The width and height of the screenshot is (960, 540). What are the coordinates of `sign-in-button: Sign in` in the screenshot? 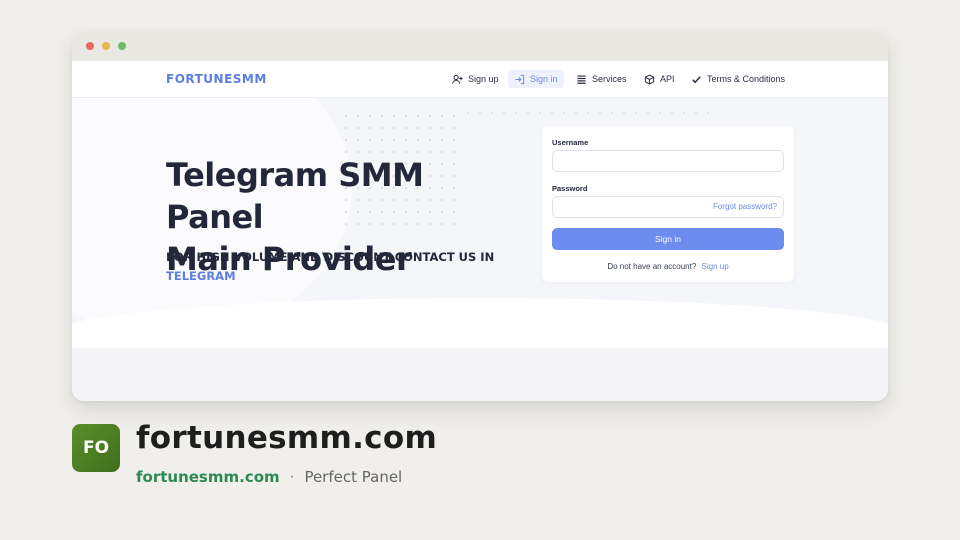 It's located at (668, 239).